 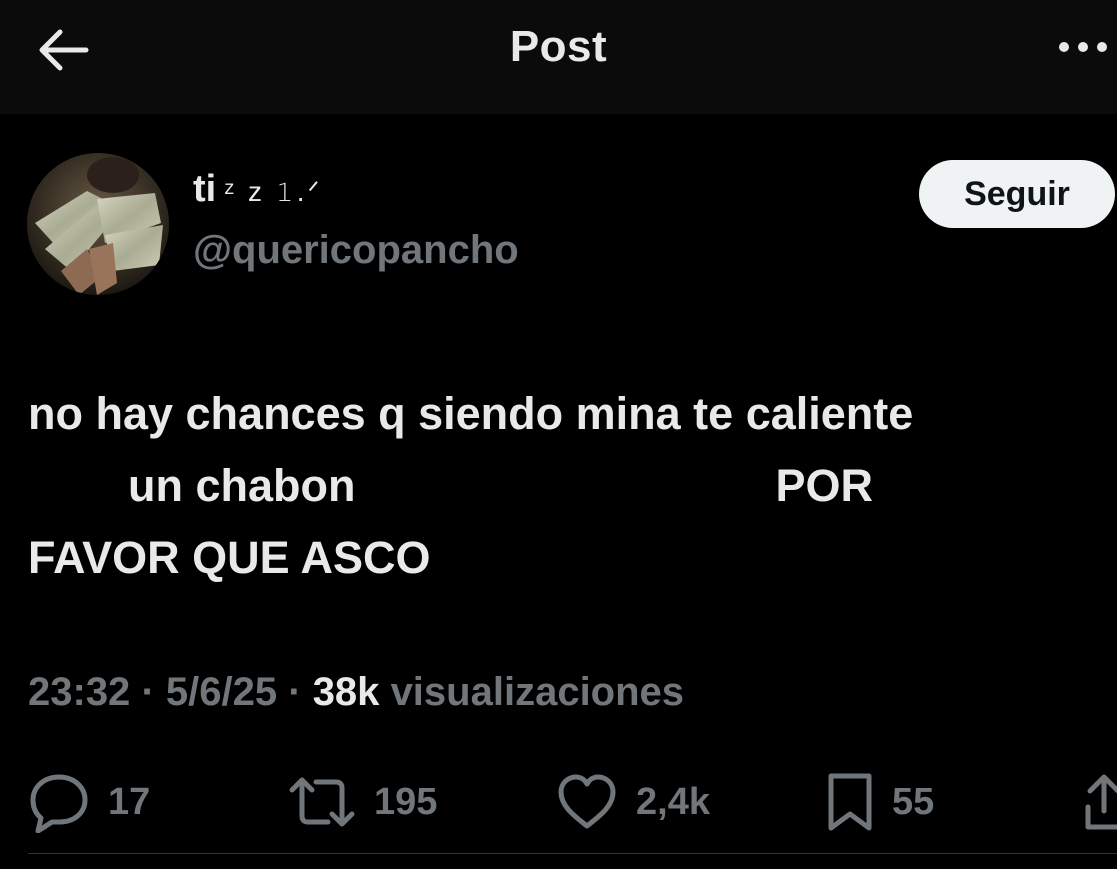 What do you see at coordinates (558, 46) in the screenshot?
I see `page-title: Post` at bounding box center [558, 46].